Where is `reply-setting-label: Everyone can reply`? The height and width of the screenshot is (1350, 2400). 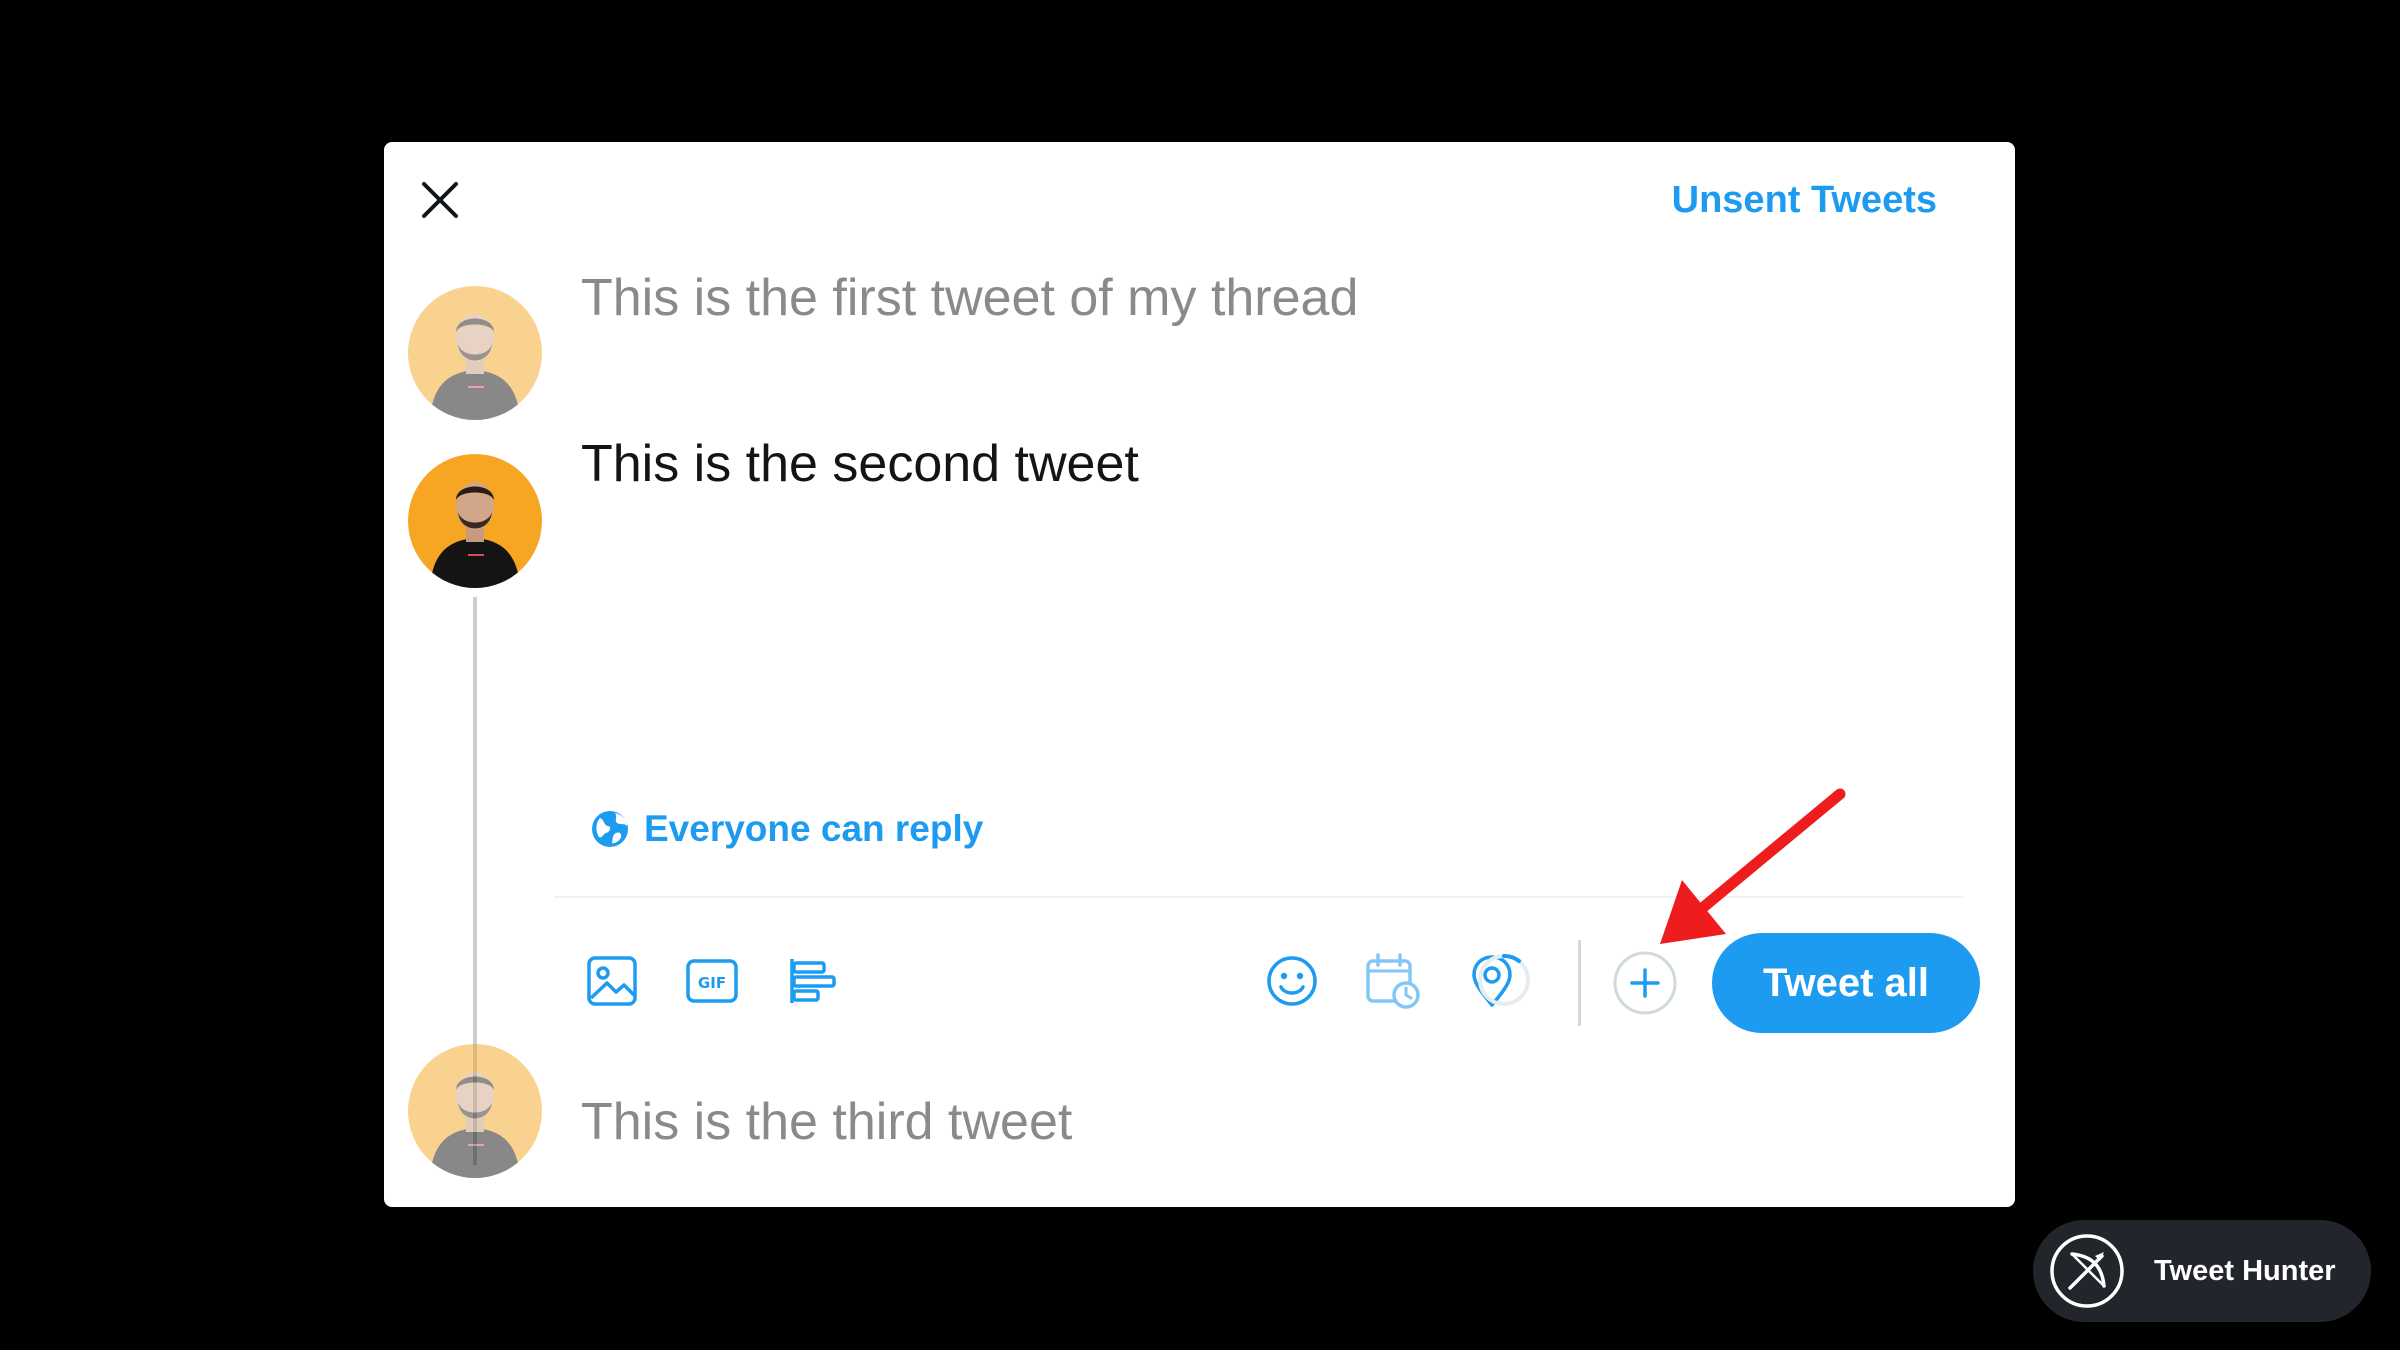 reply-setting-label: Everyone can reply is located at coordinates (814, 828).